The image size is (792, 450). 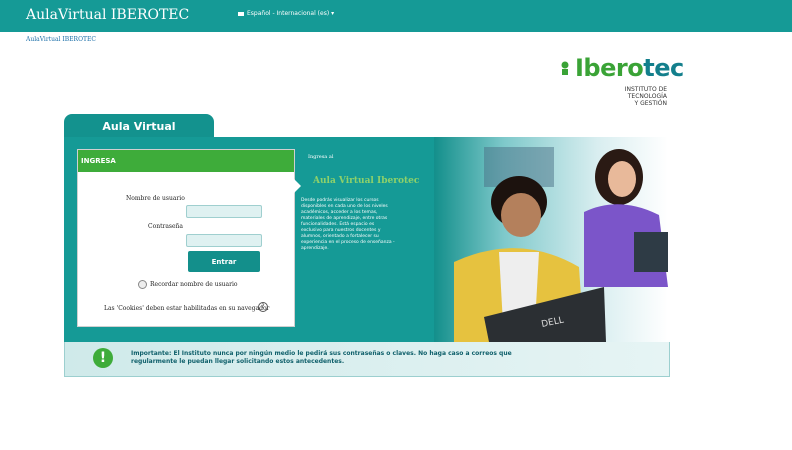 What do you see at coordinates (61, 39) in the screenshot?
I see `breadcrumb: AulaVirtual IBEROTEC` at bounding box center [61, 39].